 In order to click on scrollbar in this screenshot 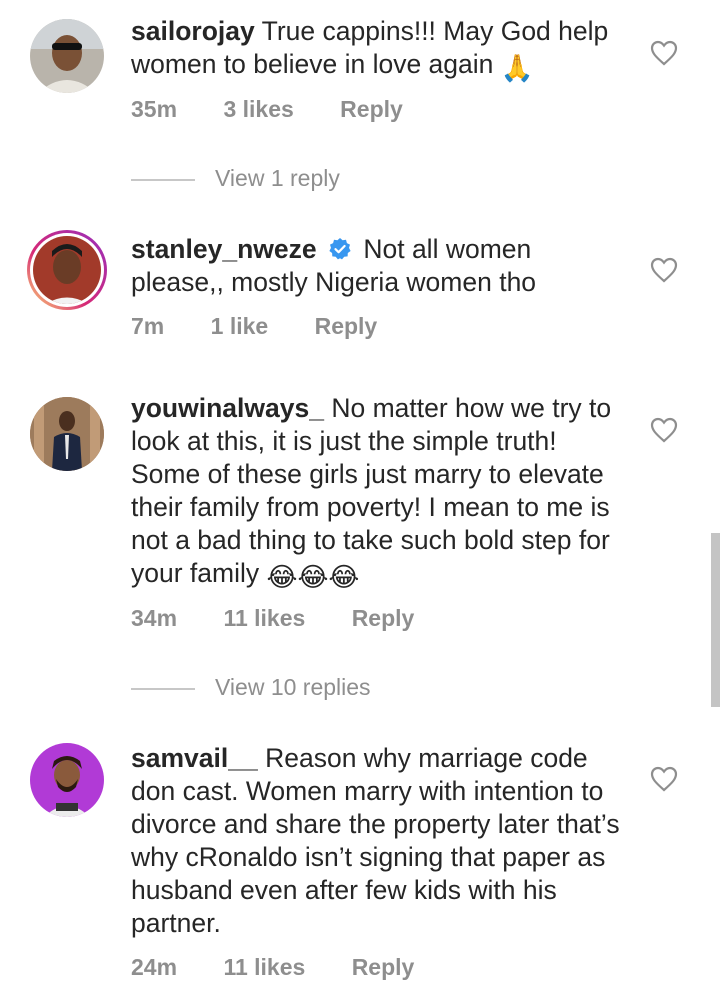, I will do `click(715, 620)`.